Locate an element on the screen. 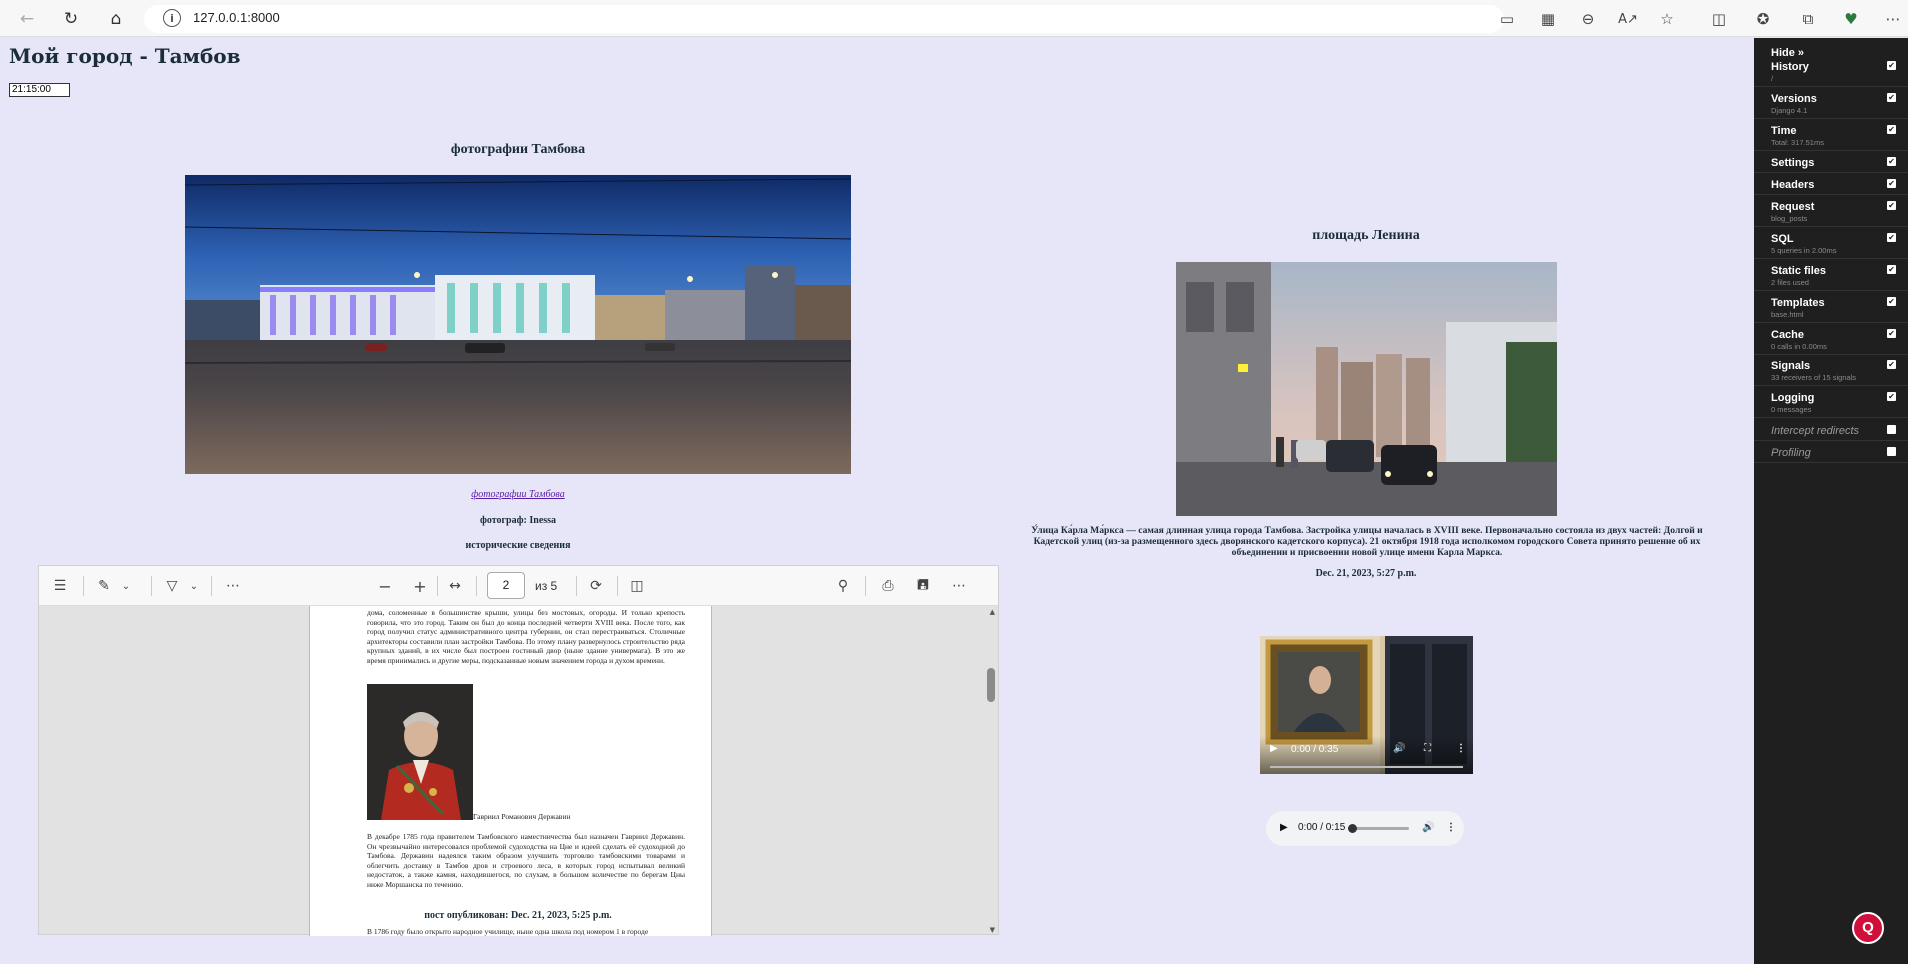 The image size is (1908, 964). debug-panel-title: Signals is located at coordinates (1790, 366).